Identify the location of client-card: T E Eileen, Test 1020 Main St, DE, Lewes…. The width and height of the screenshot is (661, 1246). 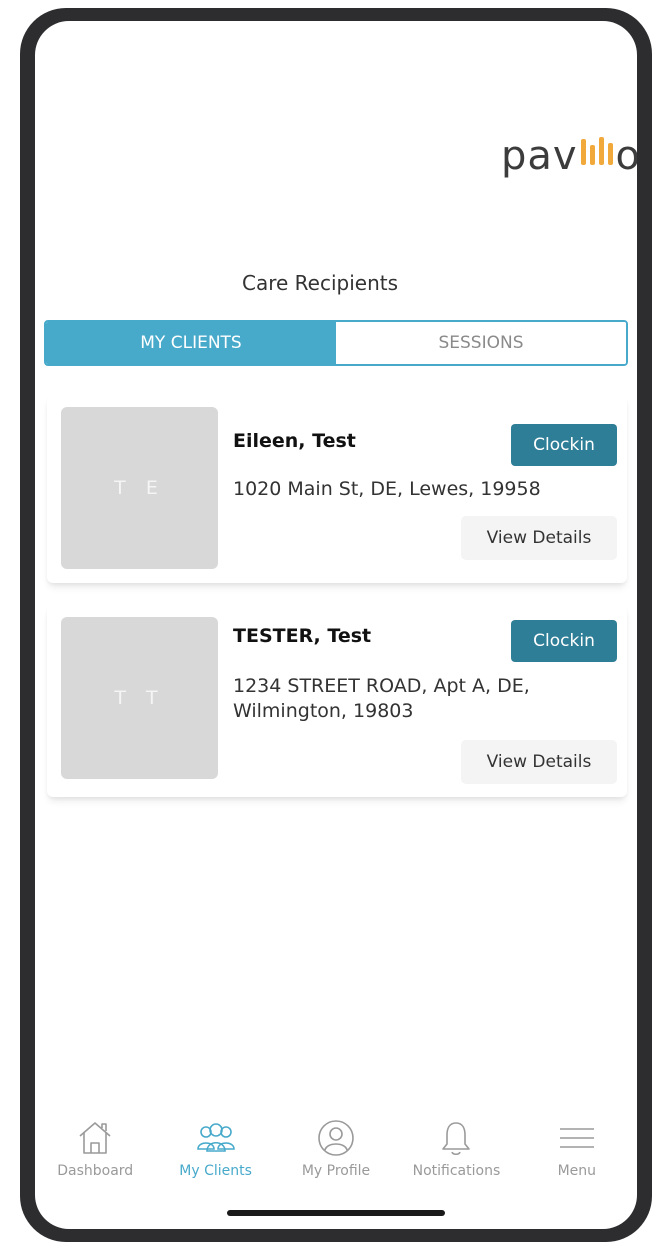
(337, 489).